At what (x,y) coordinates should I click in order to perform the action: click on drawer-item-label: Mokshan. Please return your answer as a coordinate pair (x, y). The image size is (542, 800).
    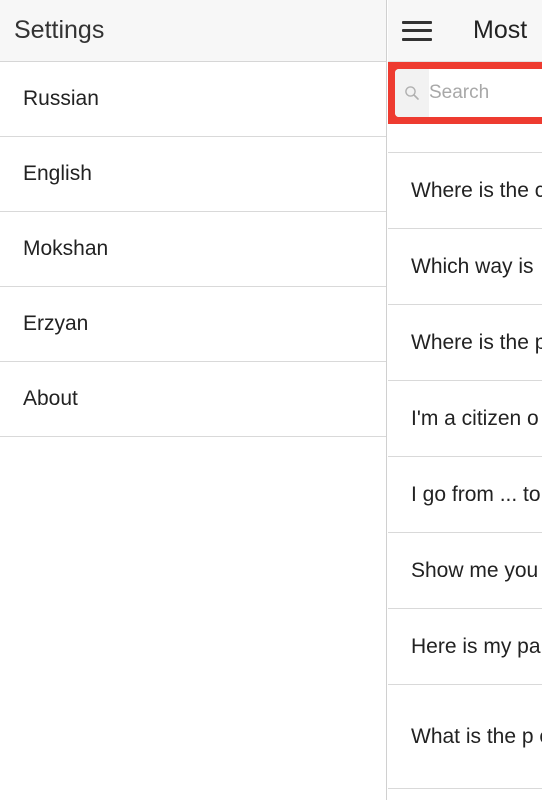
    Looking at the image, I should click on (66, 248).